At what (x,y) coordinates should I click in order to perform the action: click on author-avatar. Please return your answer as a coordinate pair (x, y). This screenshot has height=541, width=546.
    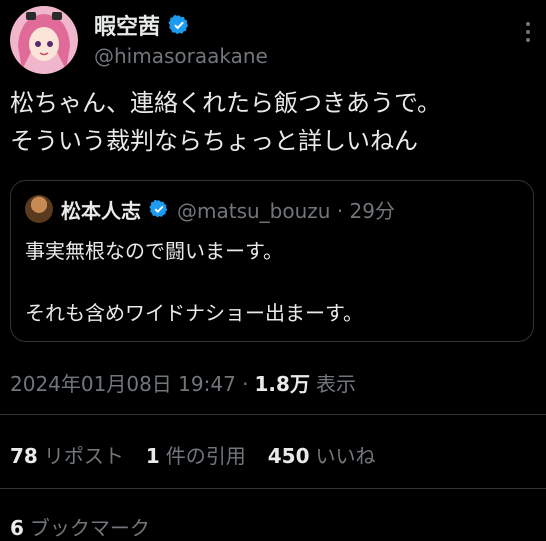
    Looking at the image, I should click on (44, 40).